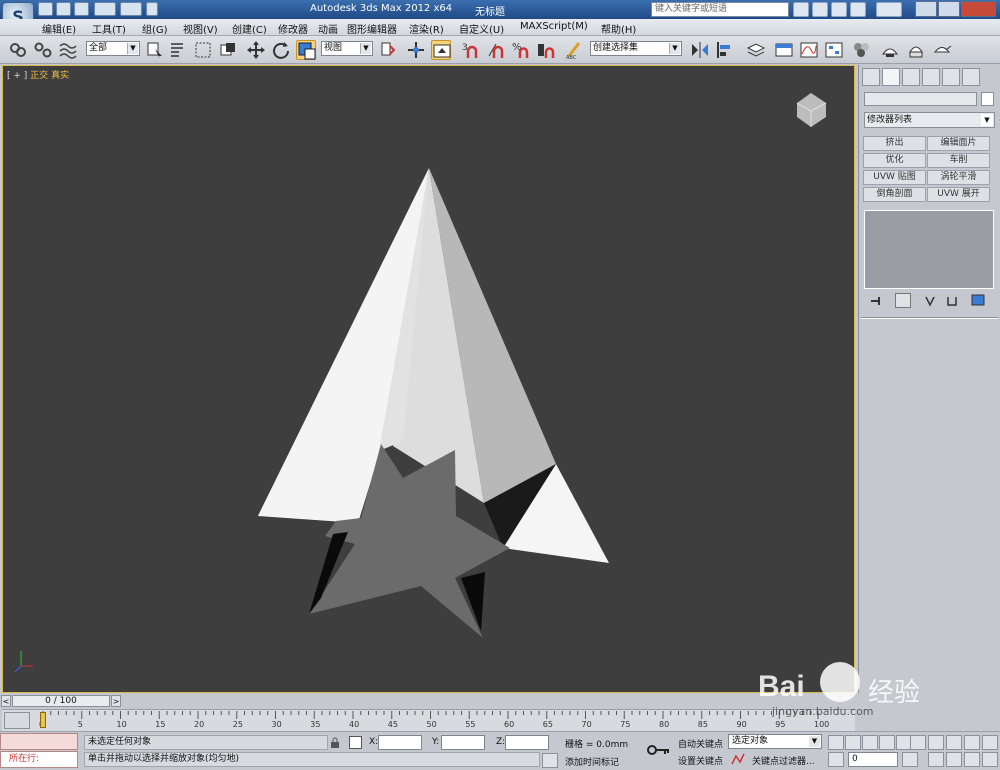  I want to click on display-tab-icon, so click(951, 77).